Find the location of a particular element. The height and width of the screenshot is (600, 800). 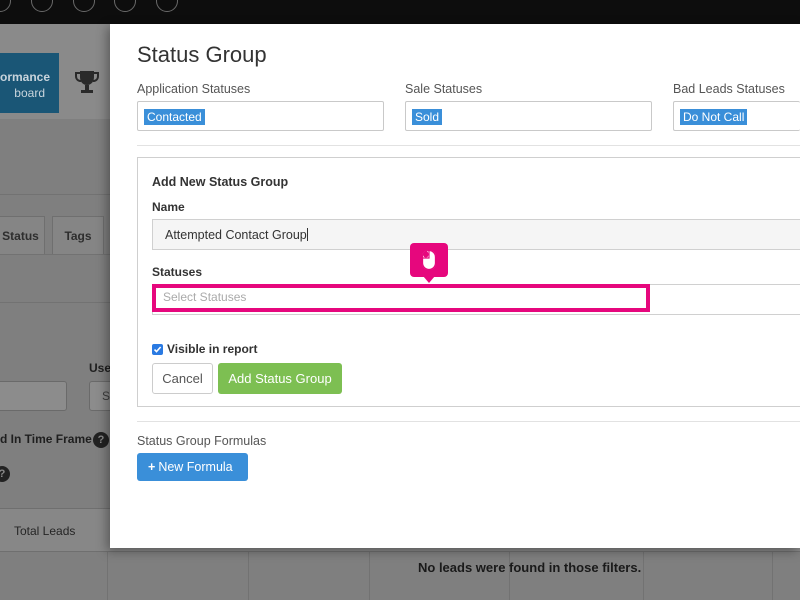

visible-in-report-label: Visible in report is located at coordinates (212, 349).